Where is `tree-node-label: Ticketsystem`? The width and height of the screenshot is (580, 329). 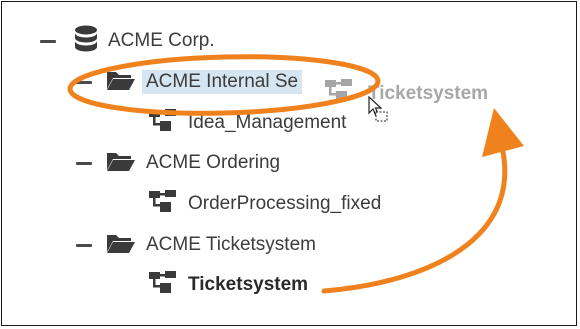 tree-node-label: Ticketsystem is located at coordinates (248, 284).